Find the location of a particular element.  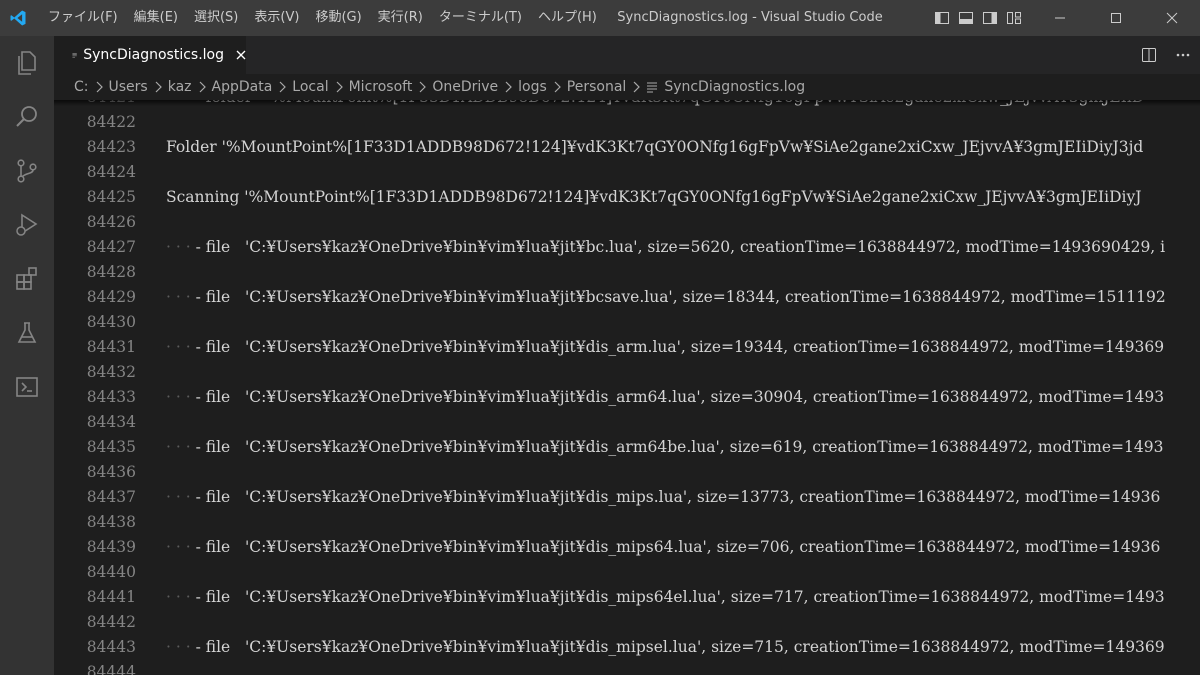

breadcrumb-item: logs is located at coordinates (532, 87).